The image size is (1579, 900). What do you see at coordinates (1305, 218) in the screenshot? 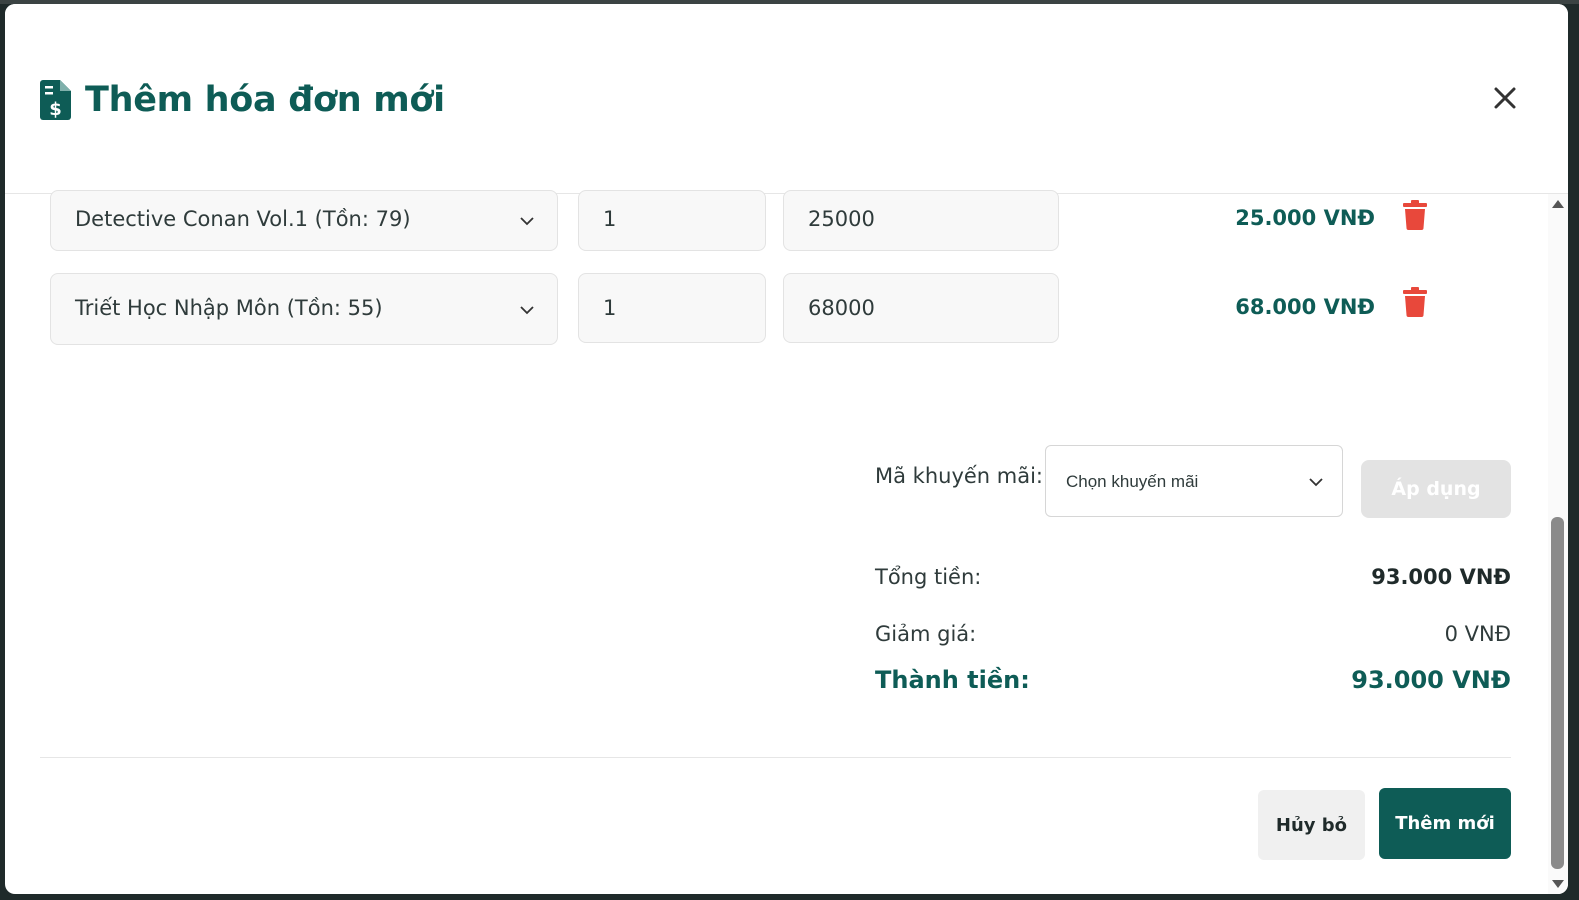
I see `line-total: 25.000 VNĐ` at bounding box center [1305, 218].